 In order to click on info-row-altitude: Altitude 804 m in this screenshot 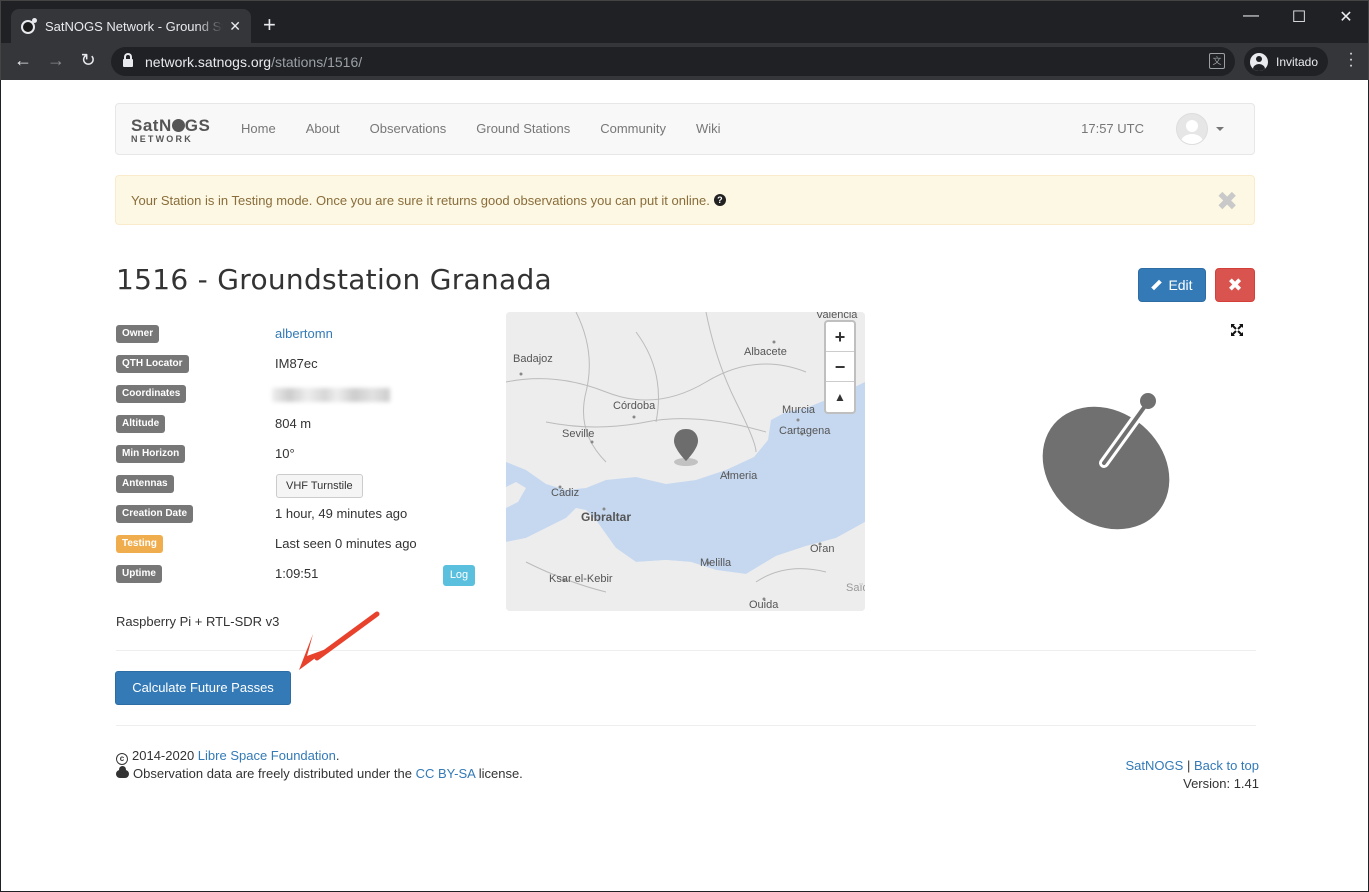, I will do `click(296, 427)`.